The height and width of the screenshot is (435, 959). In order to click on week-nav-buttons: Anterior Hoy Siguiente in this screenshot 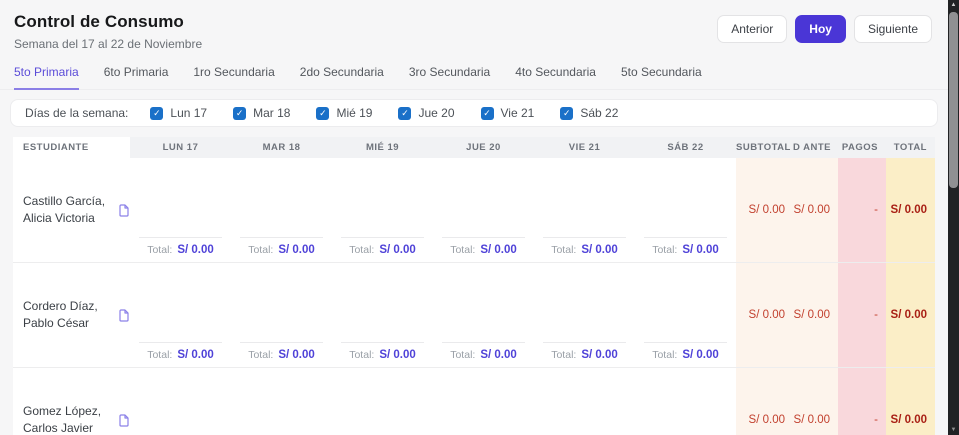, I will do `click(824, 29)`.